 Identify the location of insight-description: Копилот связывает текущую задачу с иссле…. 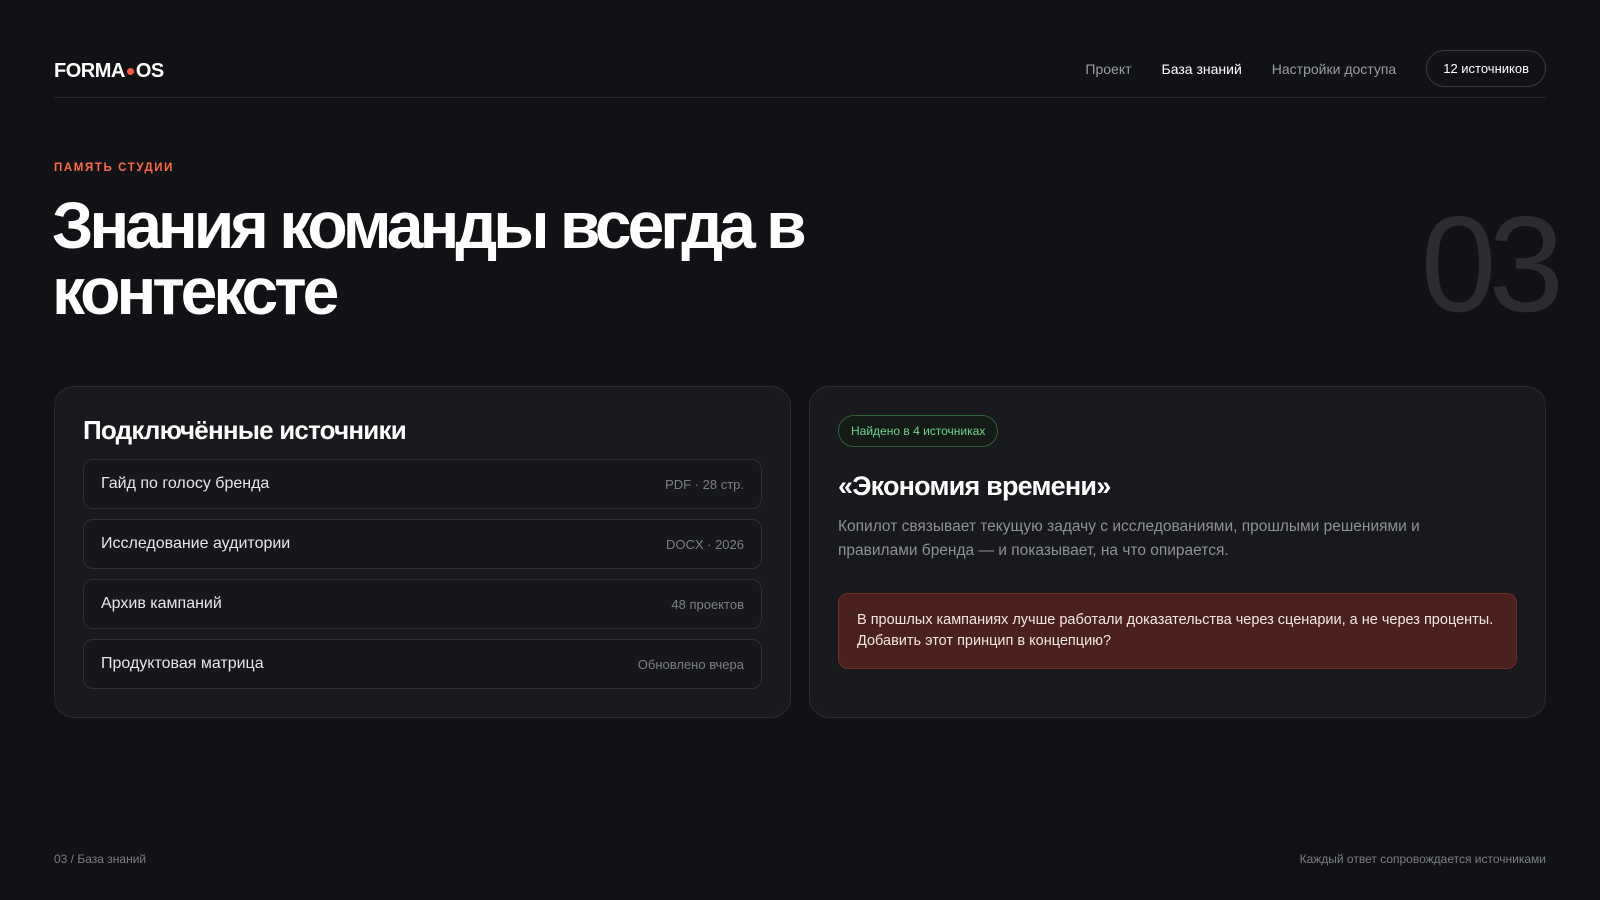
(1129, 538).